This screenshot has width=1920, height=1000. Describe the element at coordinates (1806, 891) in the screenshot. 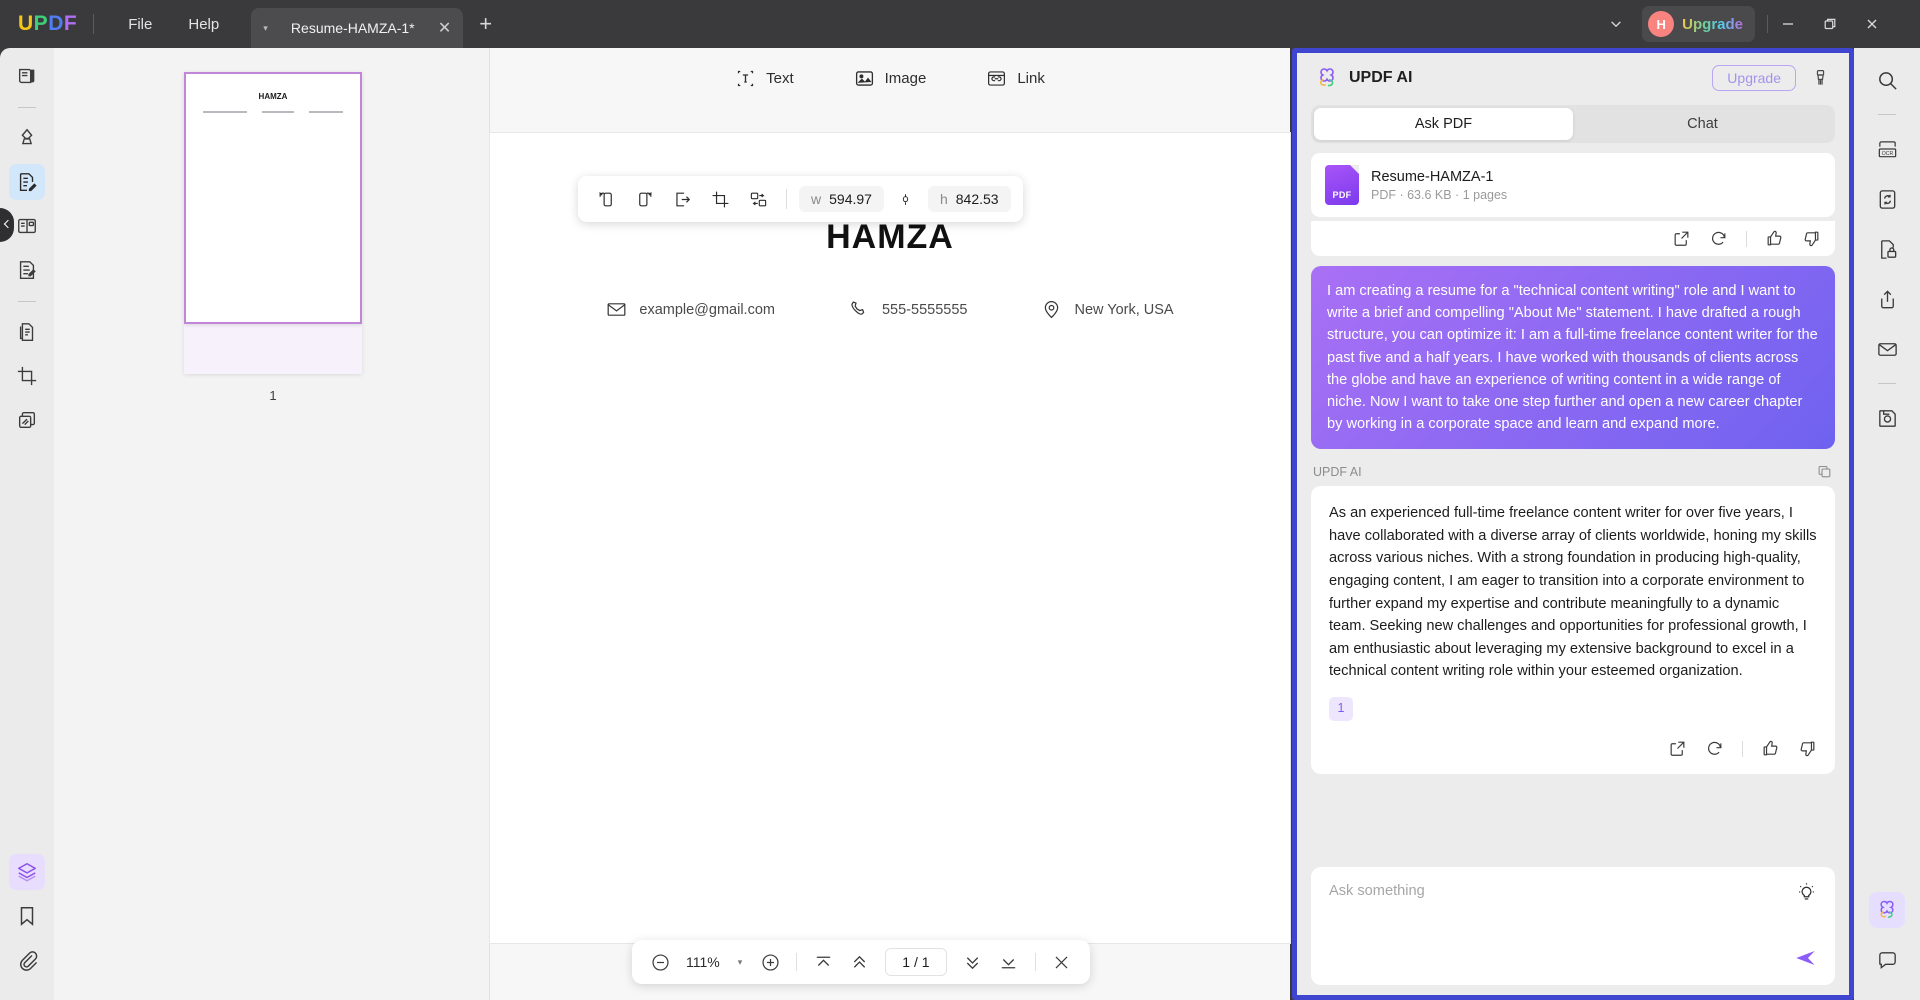

I see `prompt-ideas-icon` at that location.